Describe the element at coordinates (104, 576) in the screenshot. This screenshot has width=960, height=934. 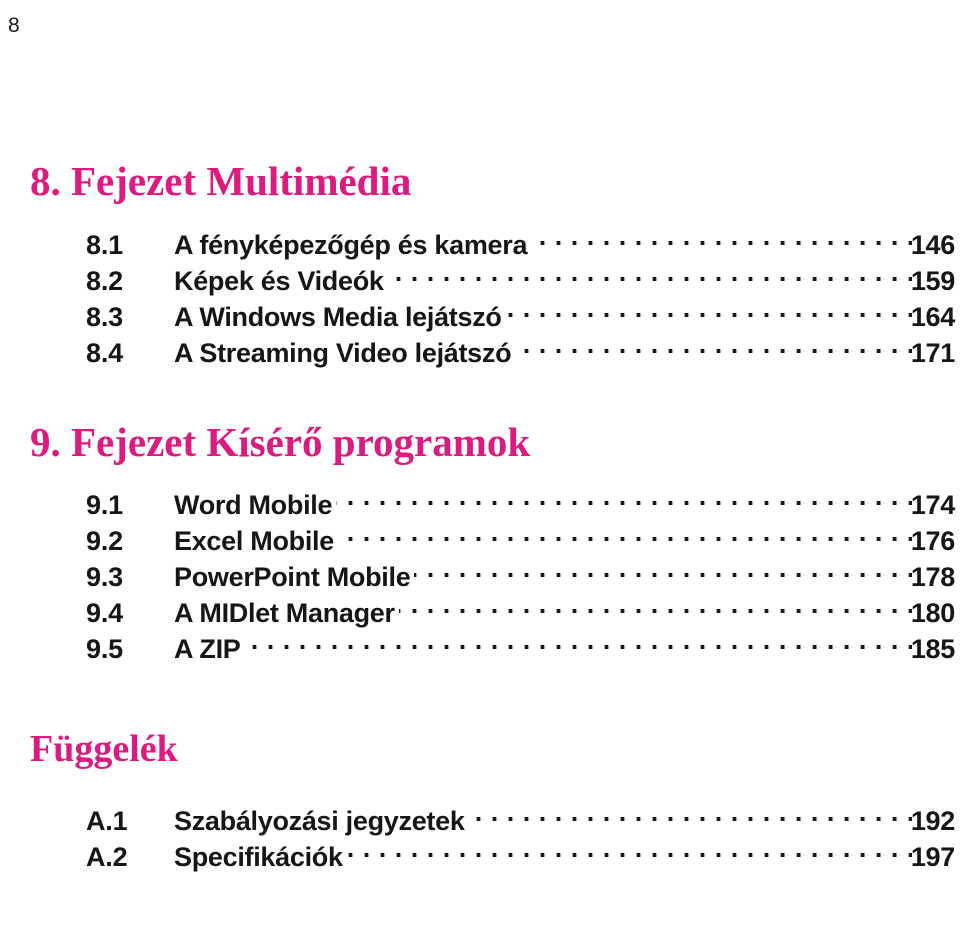
I see `toc-entry-number: 9.3` at that location.